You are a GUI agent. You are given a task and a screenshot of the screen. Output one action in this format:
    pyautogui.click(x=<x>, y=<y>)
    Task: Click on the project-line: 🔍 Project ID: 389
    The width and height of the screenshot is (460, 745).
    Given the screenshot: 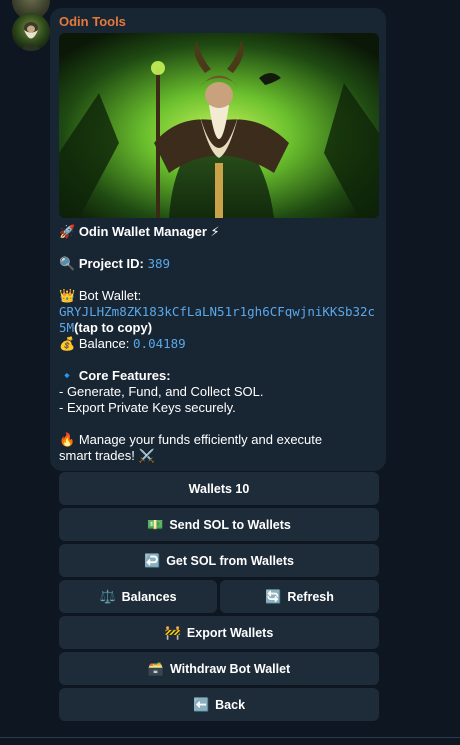 What is the action you would take?
    pyautogui.click(x=219, y=264)
    